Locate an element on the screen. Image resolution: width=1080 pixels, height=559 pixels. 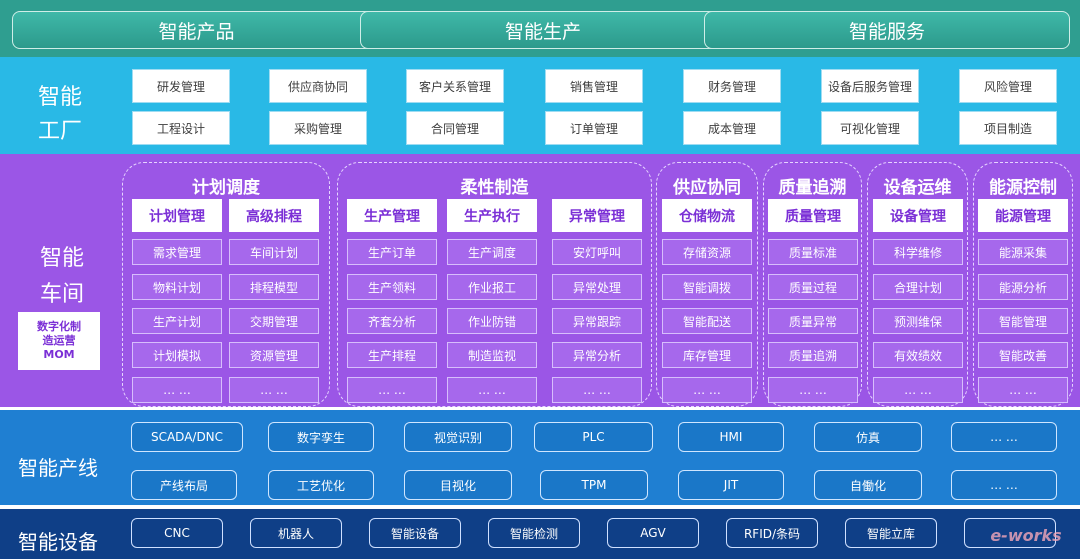
line-item: TPM is located at coordinates (594, 485).